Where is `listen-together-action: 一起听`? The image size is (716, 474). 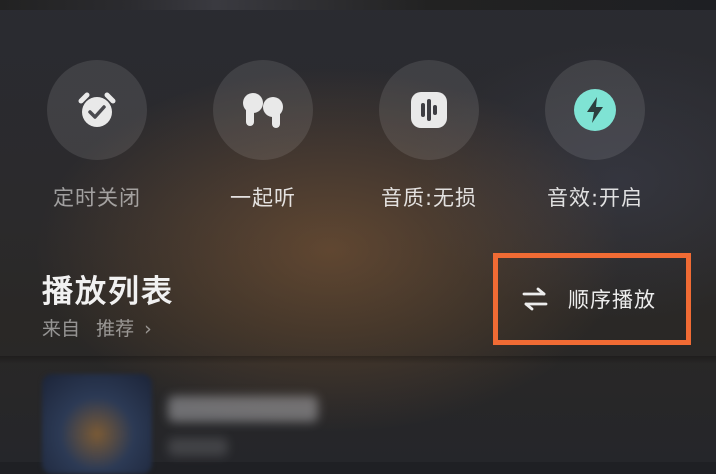
listen-together-action: 一起听 is located at coordinates (263, 136).